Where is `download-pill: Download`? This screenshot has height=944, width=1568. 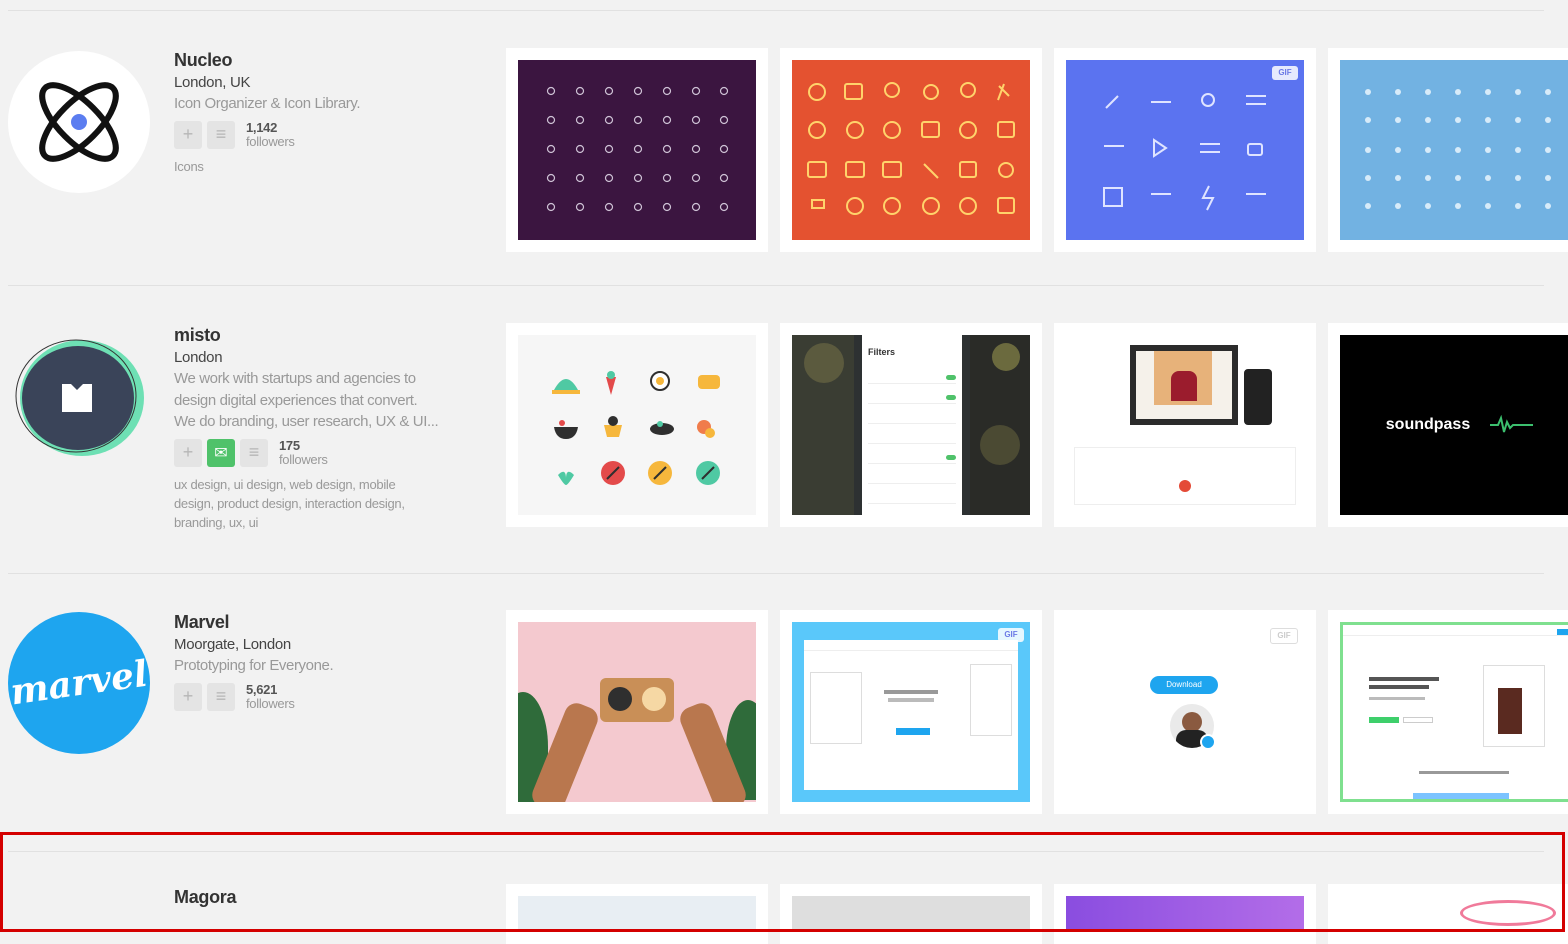 download-pill: Download is located at coordinates (1184, 685).